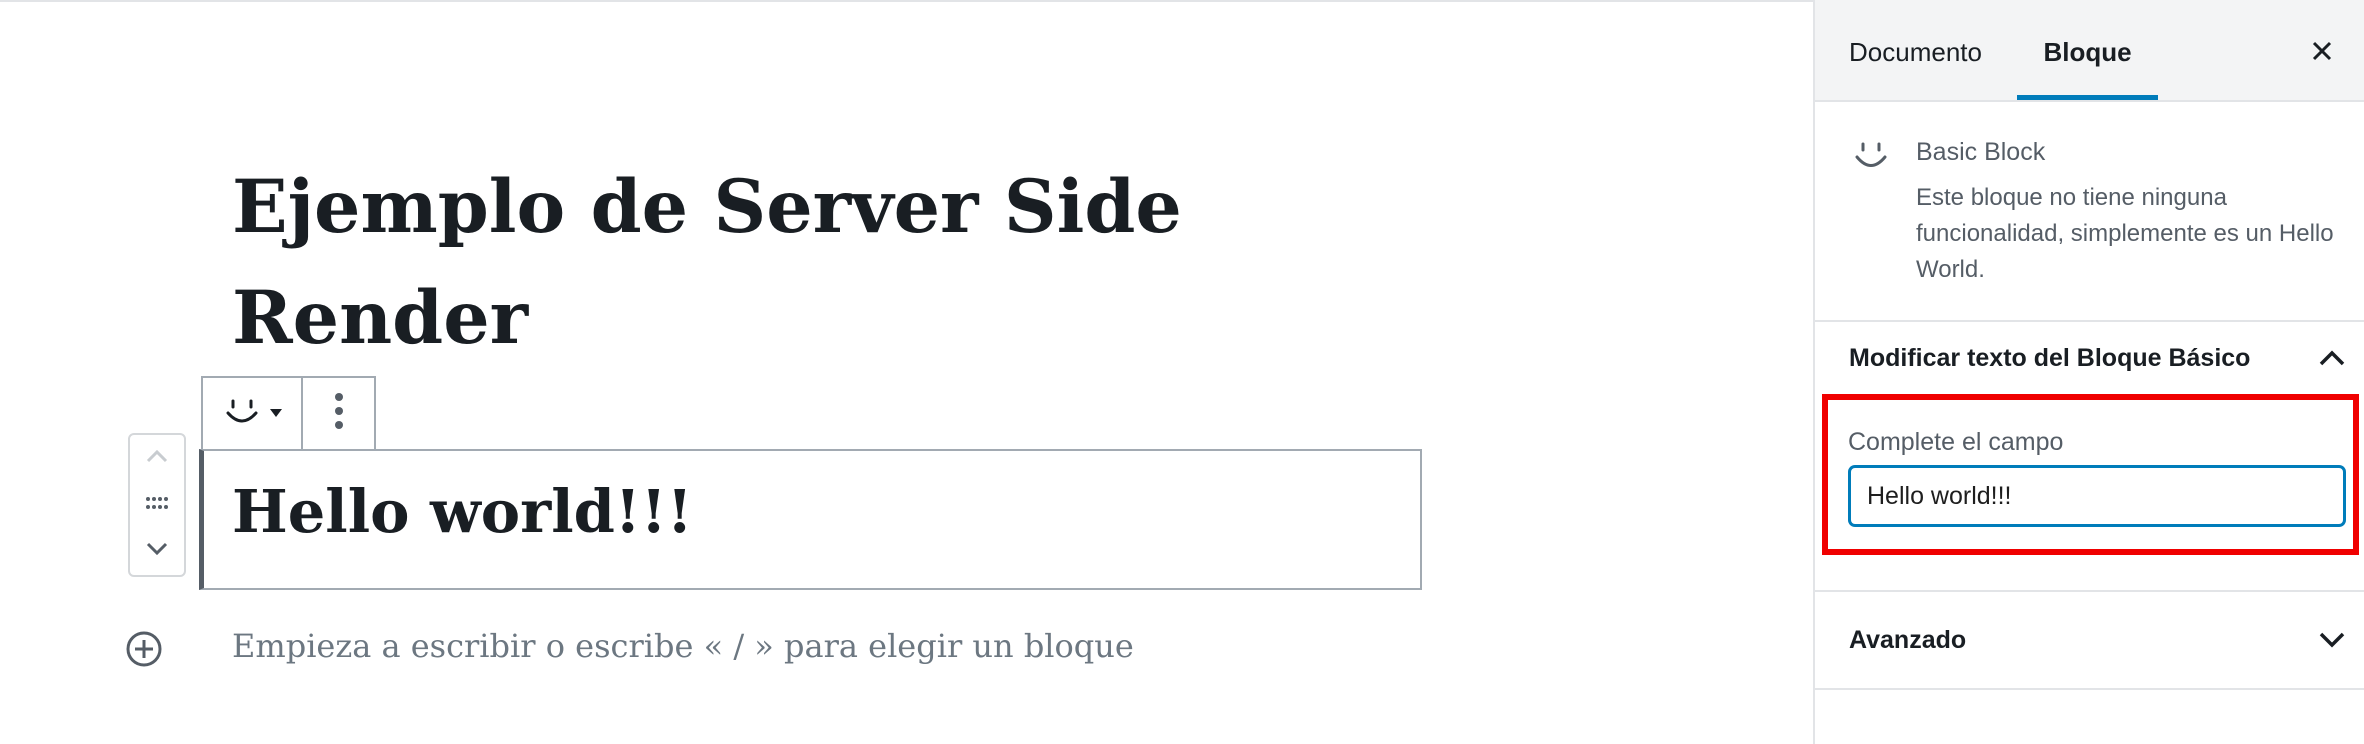 The width and height of the screenshot is (2364, 744). What do you see at coordinates (810, 519) in the screenshot?
I see `selected-block: Hello world!!!` at bounding box center [810, 519].